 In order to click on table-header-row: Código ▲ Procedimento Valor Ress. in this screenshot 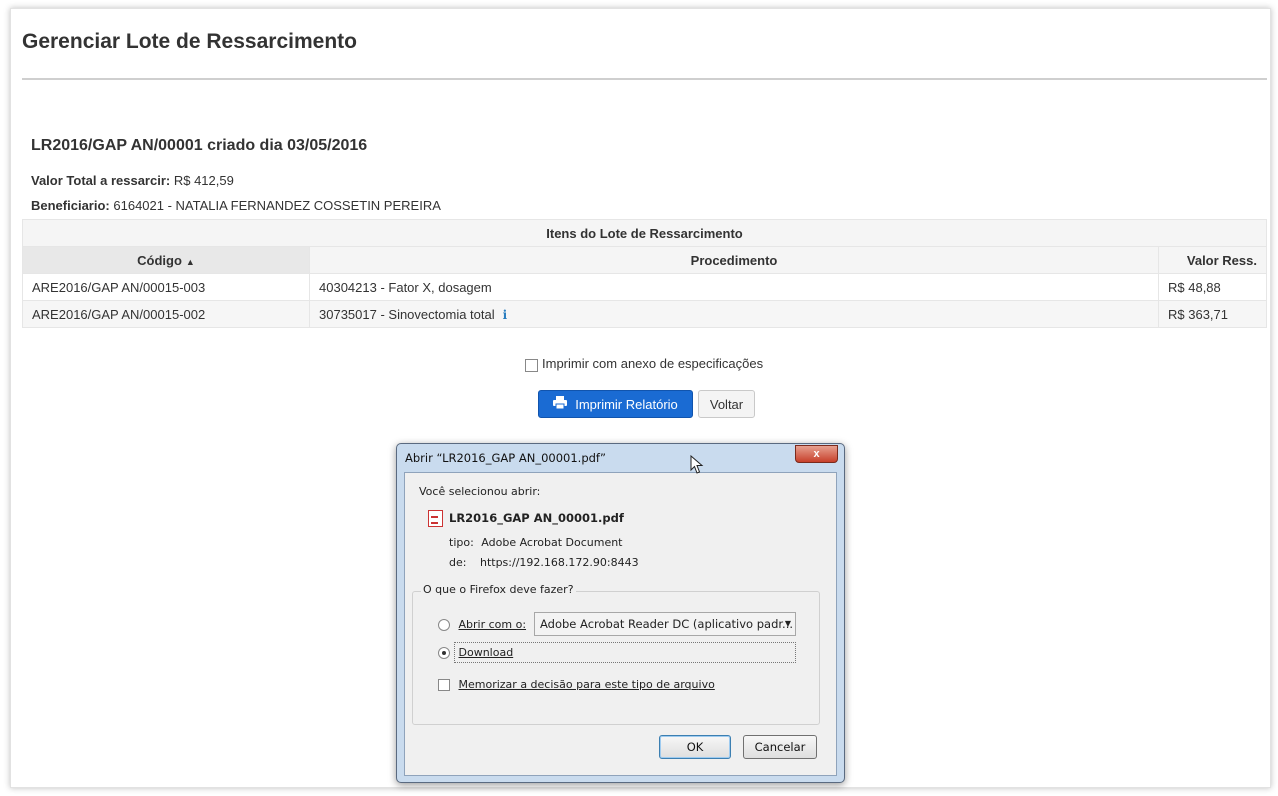, I will do `click(644, 260)`.